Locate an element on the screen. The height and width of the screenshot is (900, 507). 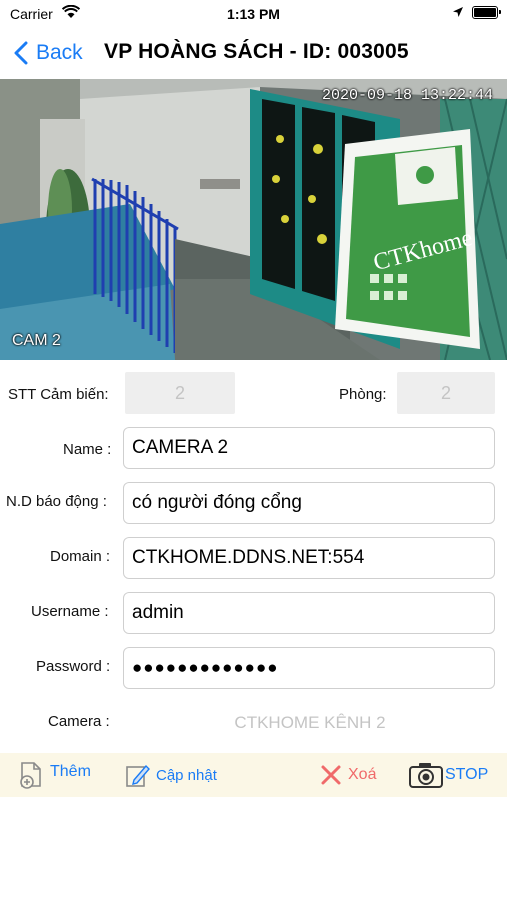
camera-icon is located at coordinates (426, 775).